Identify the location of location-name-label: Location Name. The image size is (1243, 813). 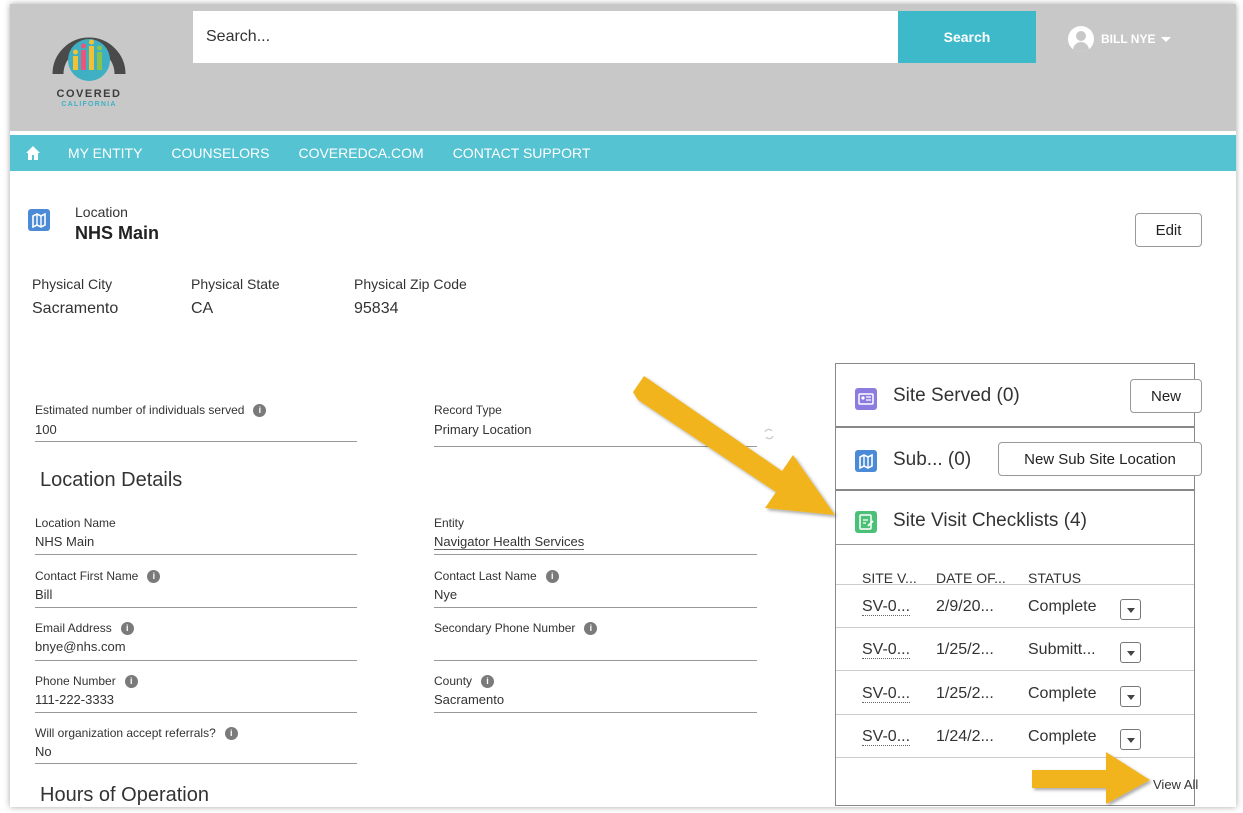
(75, 523).